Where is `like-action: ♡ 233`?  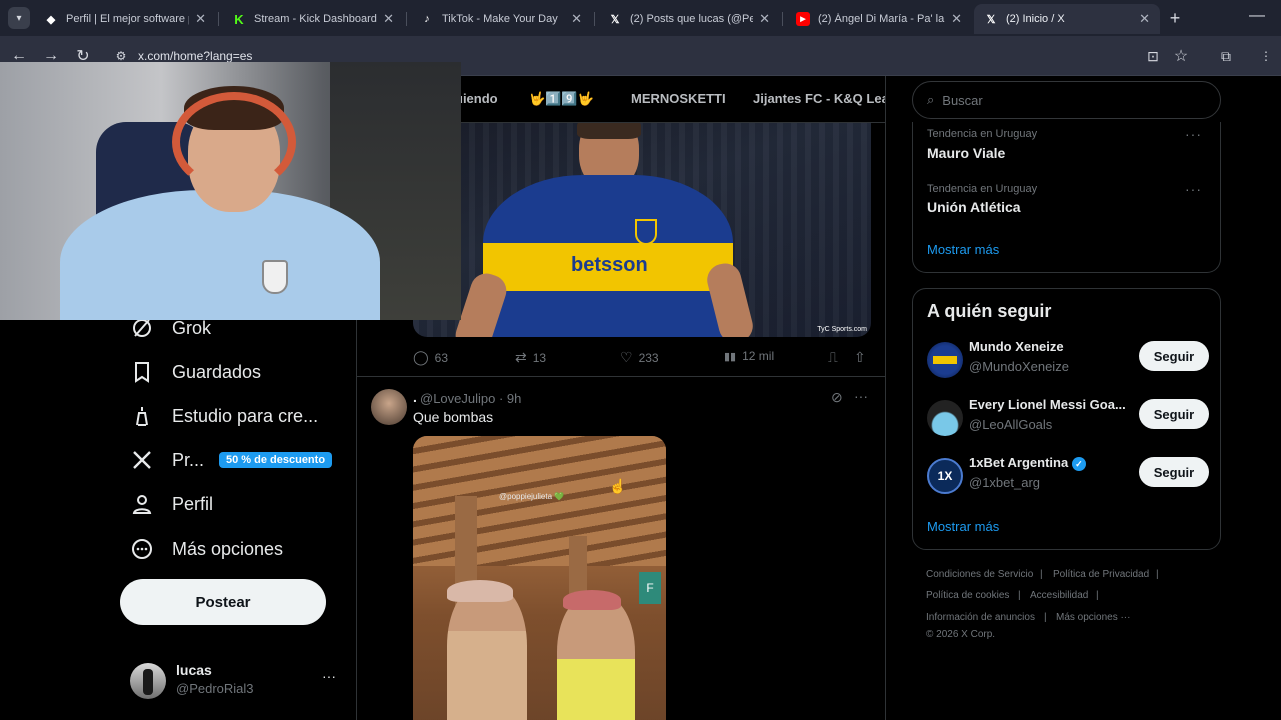
like-action: ♡ 233 is located at coordinates (639, 357).